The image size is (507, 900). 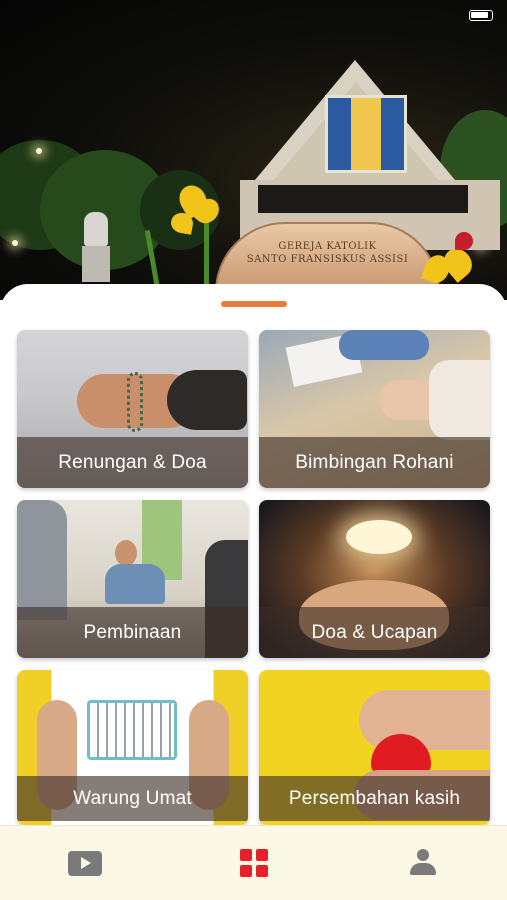 What do you see at coordinates (422, 869) in the screenshot?
I see `user-icon-body` at bounding box center [422, 869].